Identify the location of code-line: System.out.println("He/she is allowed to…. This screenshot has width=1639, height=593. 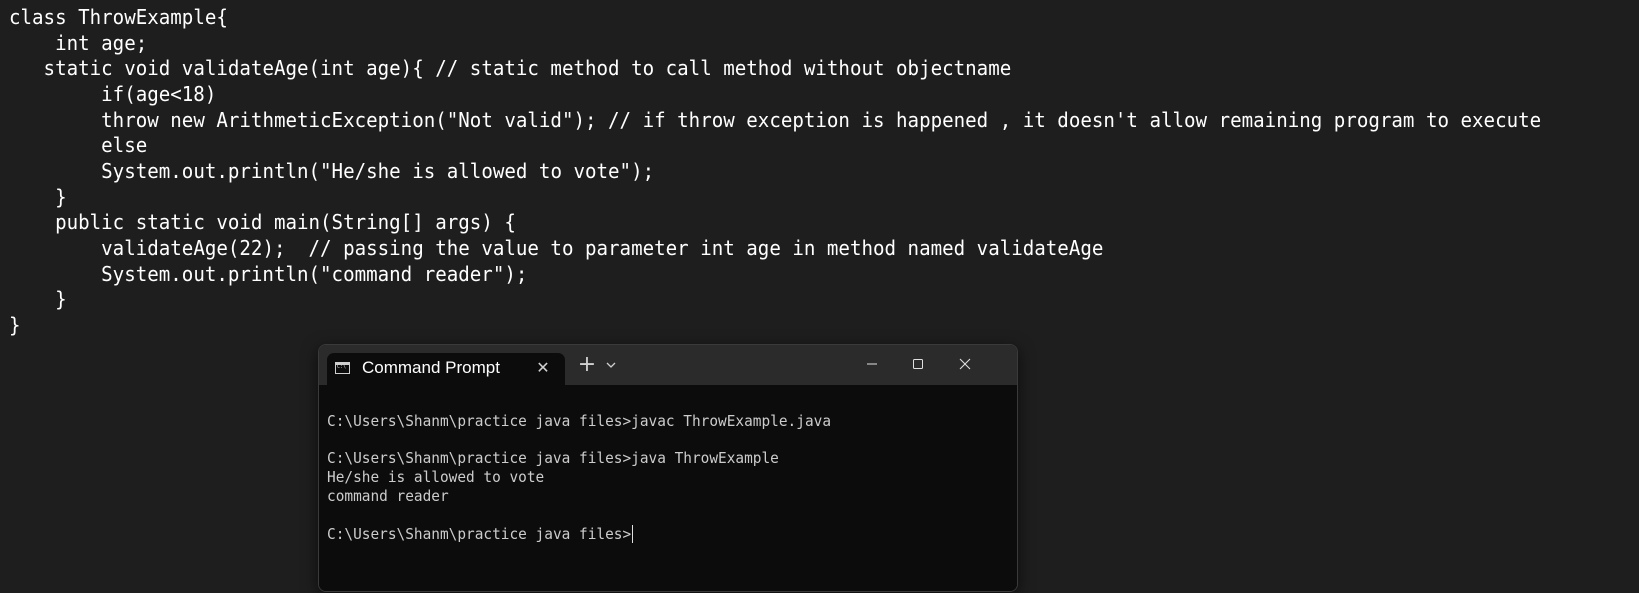
(332, 171).